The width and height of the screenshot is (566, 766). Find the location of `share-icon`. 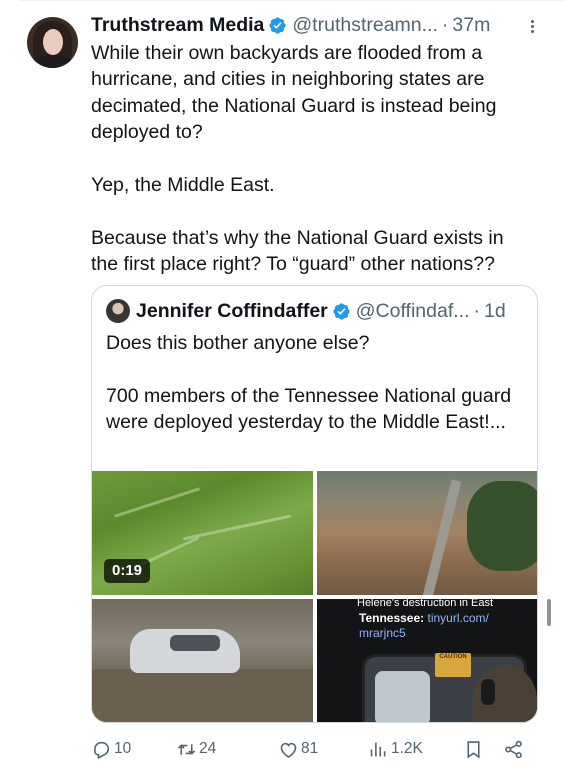

share-icon is located at coordinates (513, 749).